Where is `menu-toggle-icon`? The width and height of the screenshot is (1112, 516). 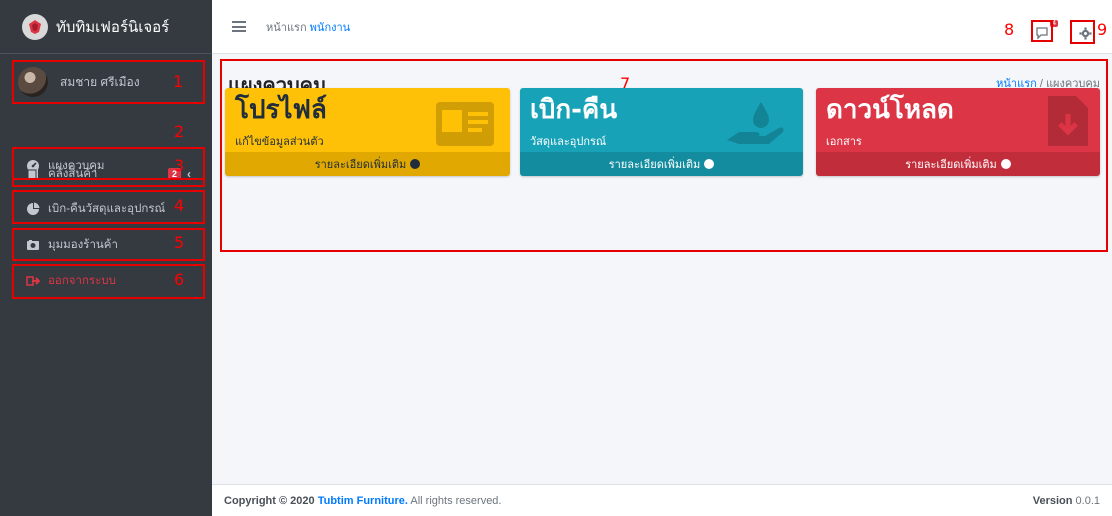 menu-toggle-icon is located at coordinates (239, 26).